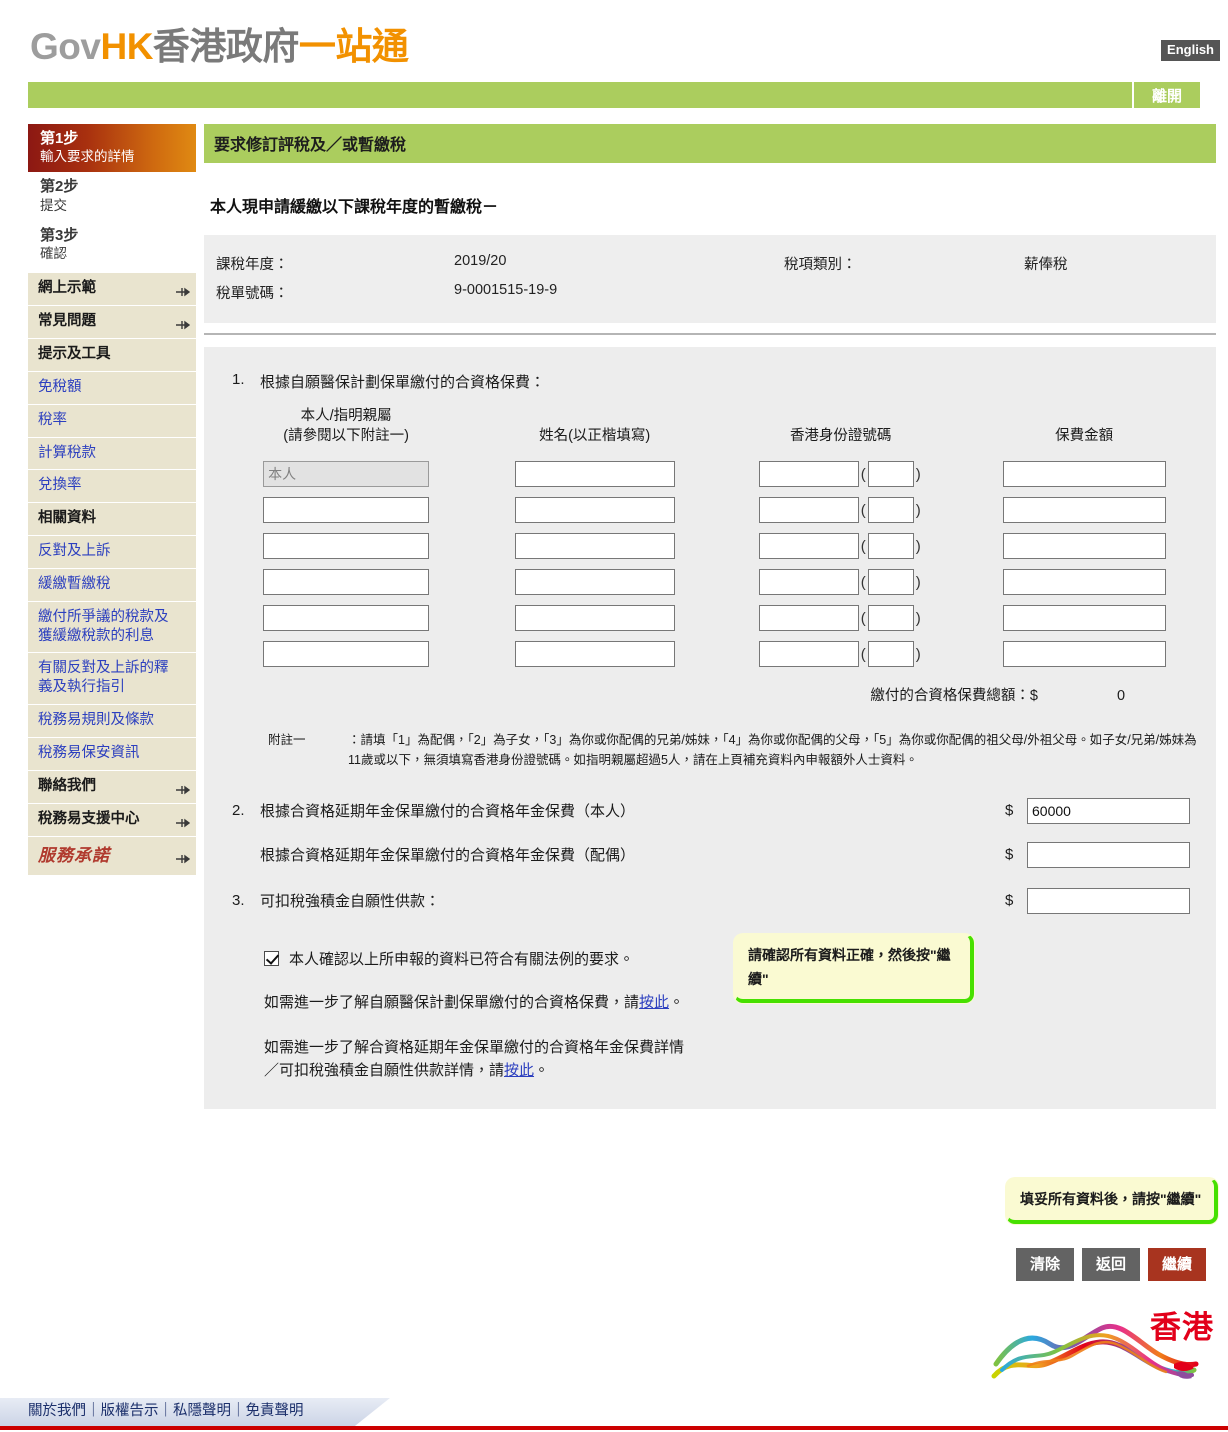  I want to click on confirmation-checkbox, so click(271, 958).